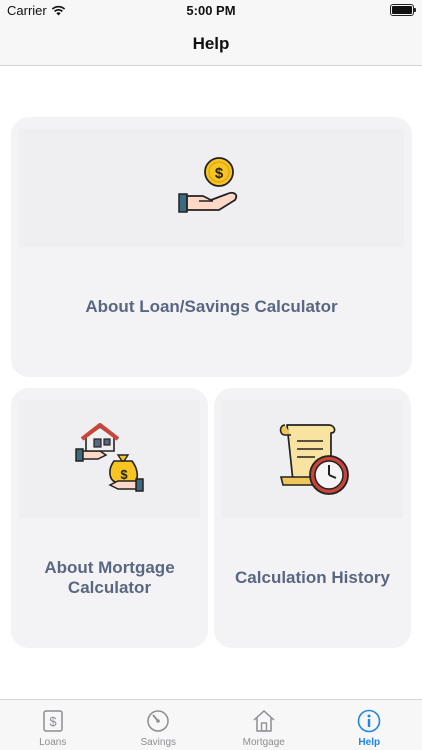 This screenshot has height=750, width=422. I want to click on status-bar: Carrier 5:00 PM, so click(211, 11).